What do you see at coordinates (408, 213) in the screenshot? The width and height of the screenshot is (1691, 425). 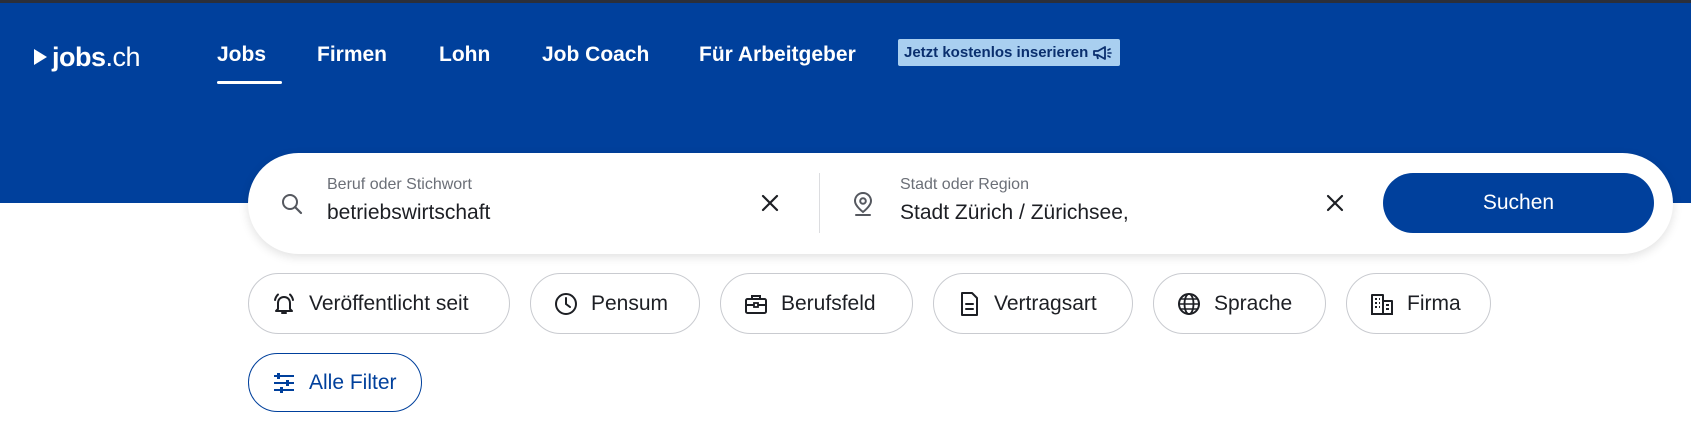 I see `keyword-input: betriebswirtschaft` at bounding box center [408, 213].